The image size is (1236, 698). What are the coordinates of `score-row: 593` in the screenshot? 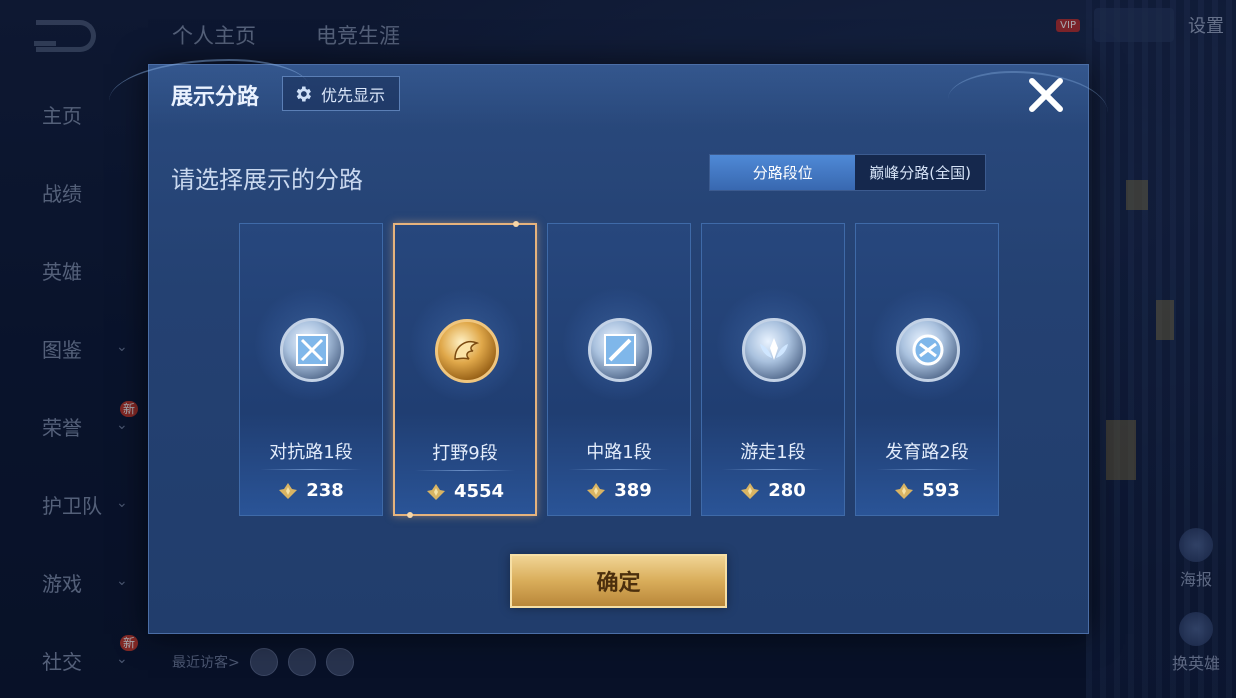 It's located at (927, 490).